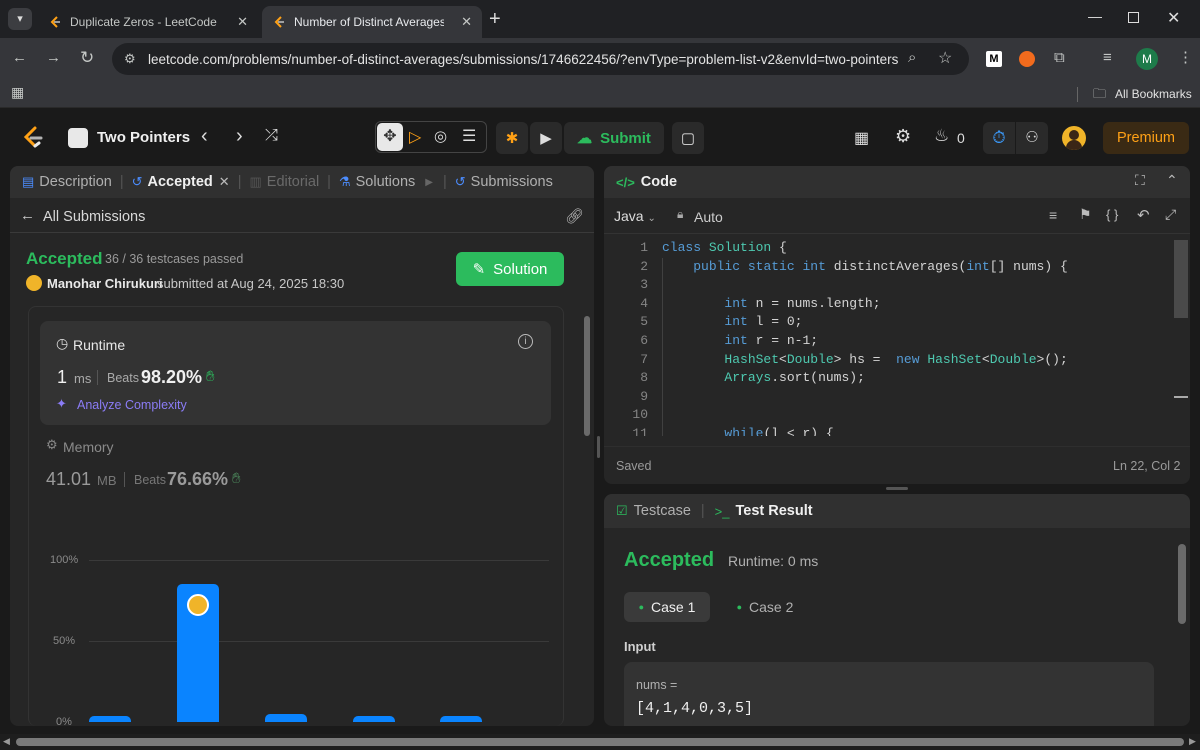 The height and width of the screenshot is (750, 1200). I want to click on line-number: 6, so click(644, 340).